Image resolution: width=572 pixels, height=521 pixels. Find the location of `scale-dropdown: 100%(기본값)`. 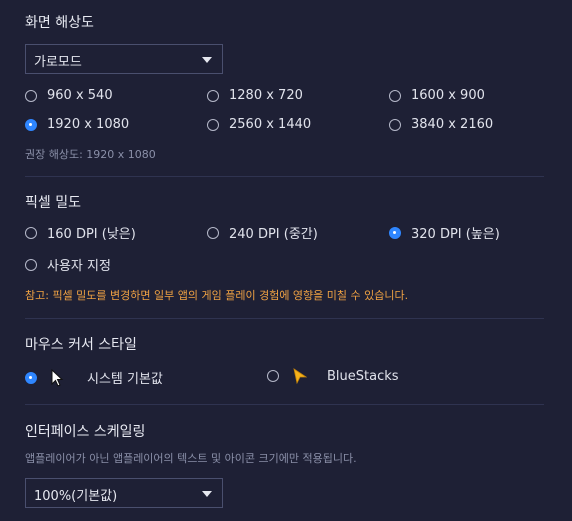

scale-dropdown: 100%(기본값) is located at coordinates (124, 493).